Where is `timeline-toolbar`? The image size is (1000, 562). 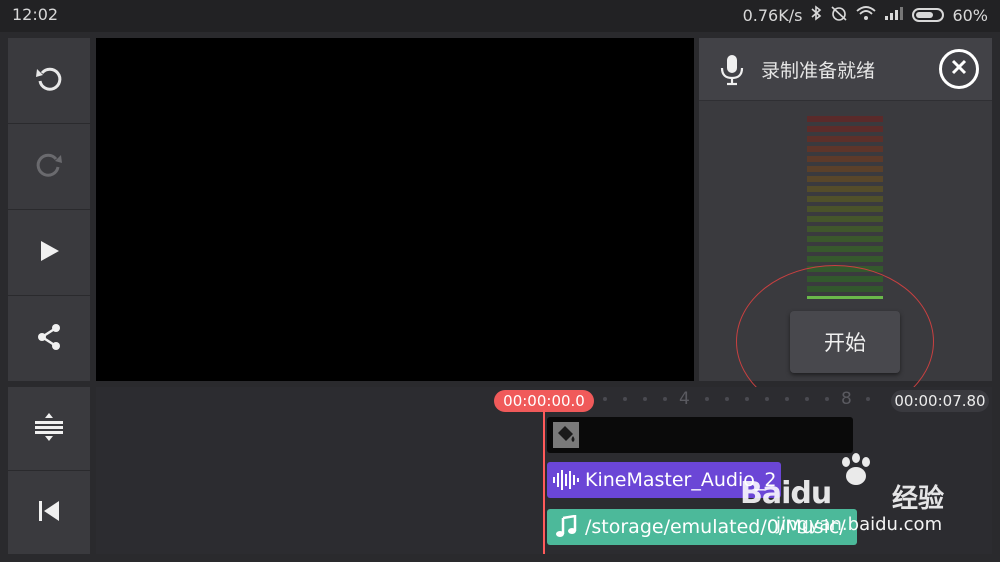 timeline-toolbar is located at coordinates (49, 470).